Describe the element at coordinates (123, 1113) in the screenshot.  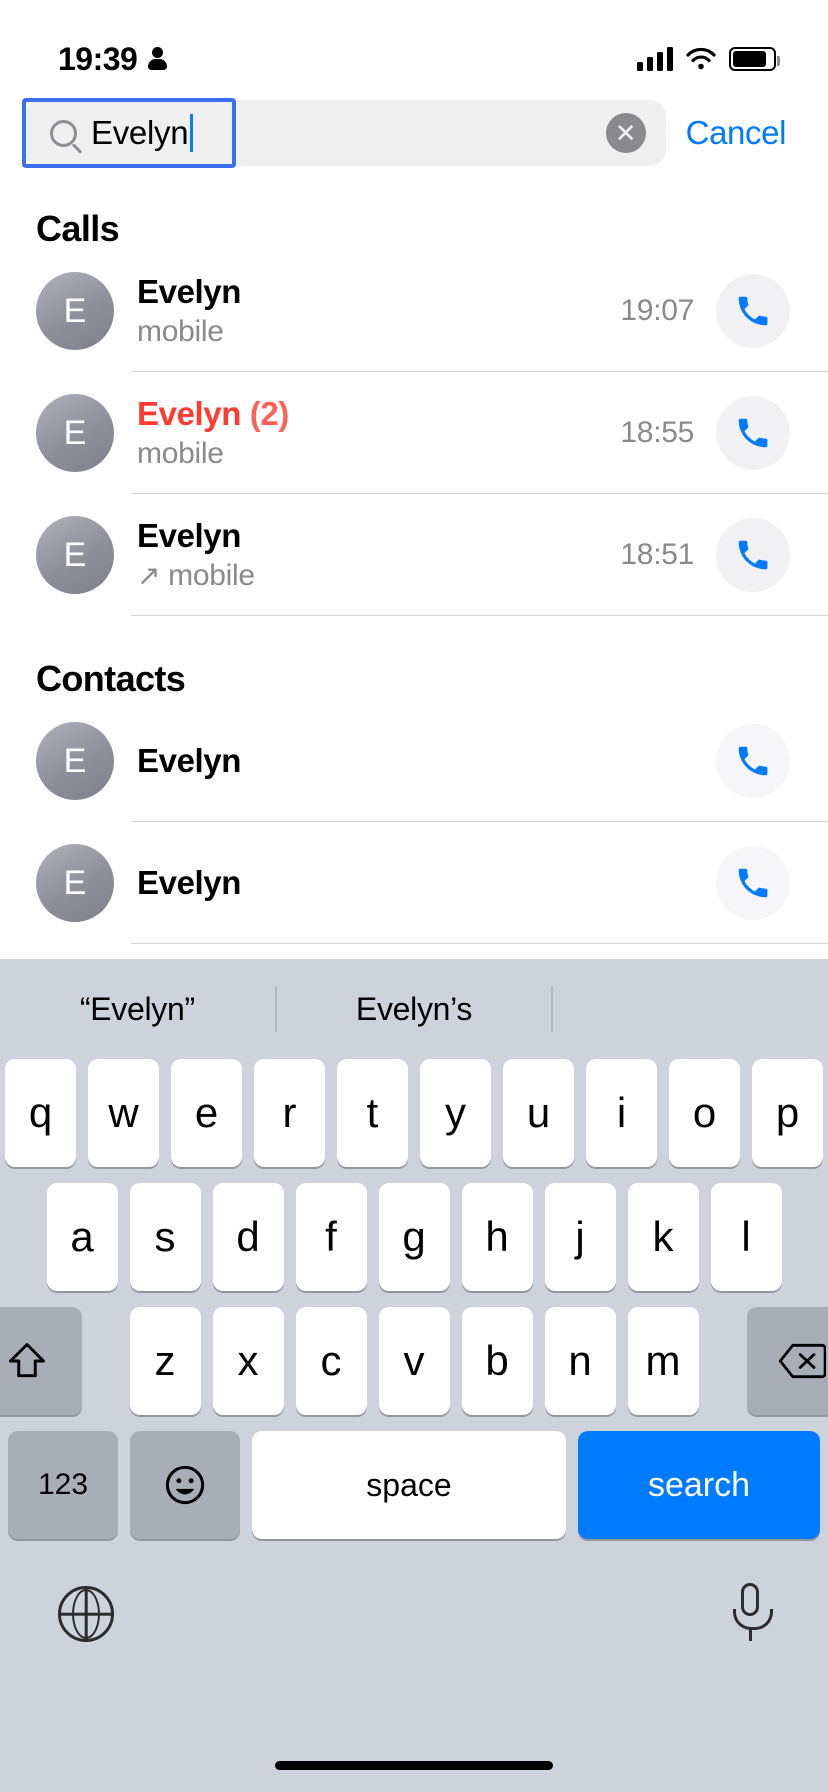
I see `key-w: w` at that location.